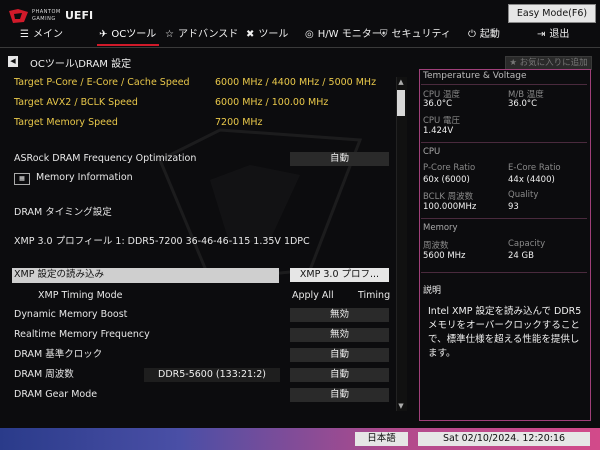 This screenshot has height=450, width=600. What do you see at coordinates (441, 121) in the screenshot?
I see `cpu-voltage-label: CPU 電圧` at bounding box center [441, 121].